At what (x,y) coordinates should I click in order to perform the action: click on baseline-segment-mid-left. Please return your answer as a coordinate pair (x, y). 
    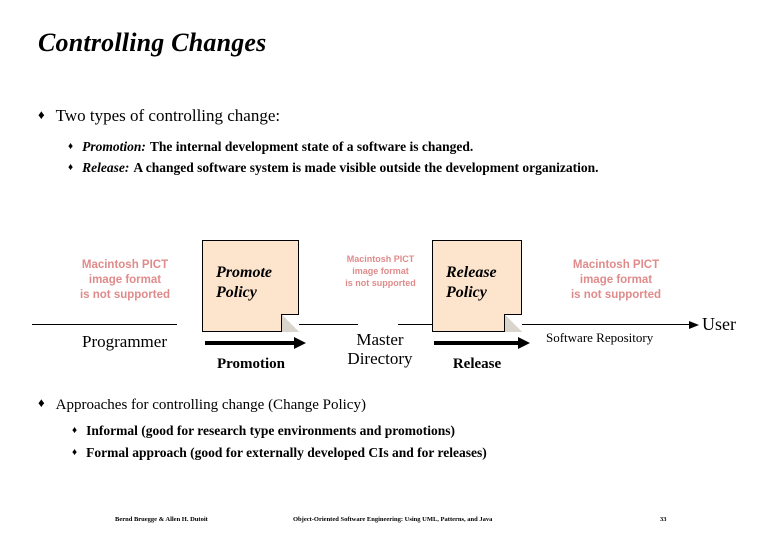
    Looking at the image, I should click on (328, 324).